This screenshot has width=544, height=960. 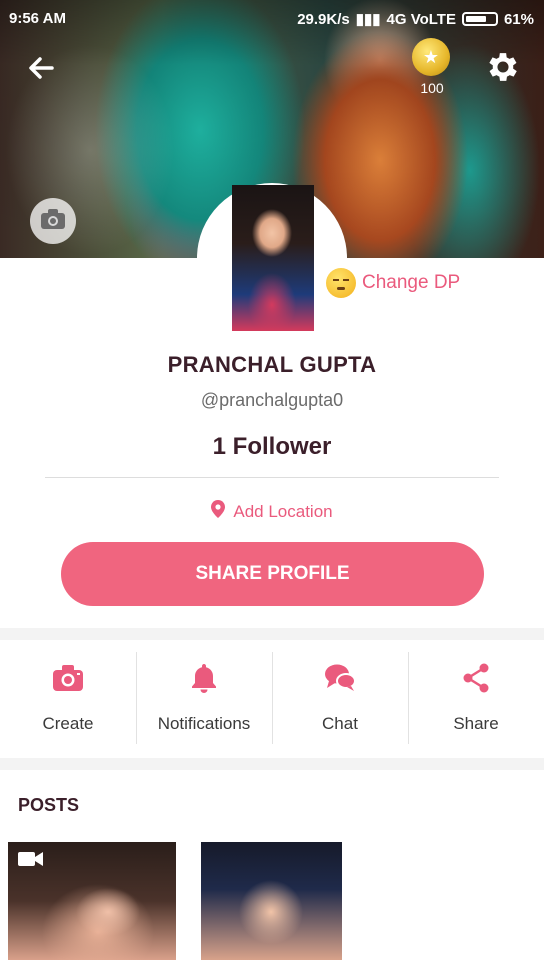 I want to click on network-speed: 29.9K/s, so click(x=323, y=19).